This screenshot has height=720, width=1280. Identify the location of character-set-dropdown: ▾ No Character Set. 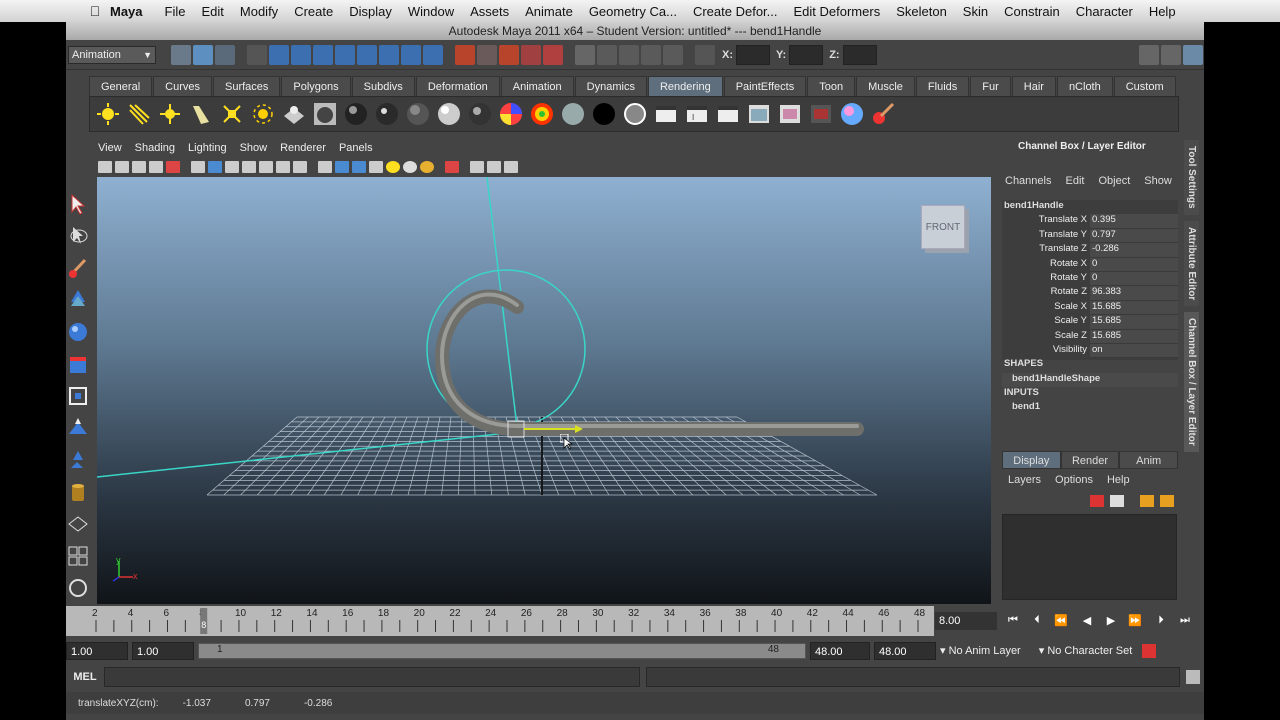
(1086, 651).